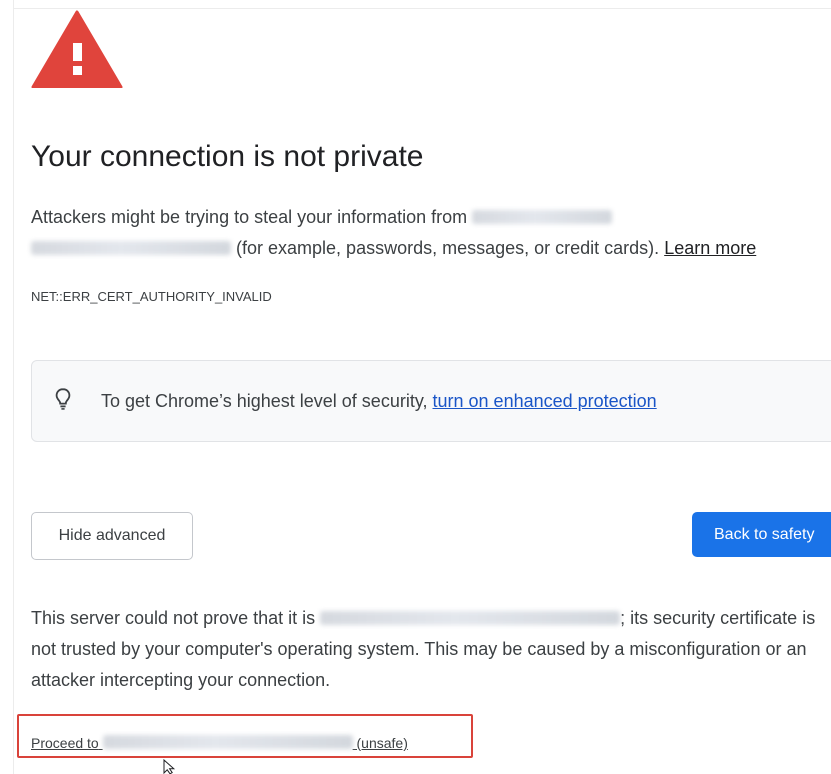 The image size is (831, 774). Describe the element at coordinates (13, 387) in the screenshot. I see `page-border-left` at that location.